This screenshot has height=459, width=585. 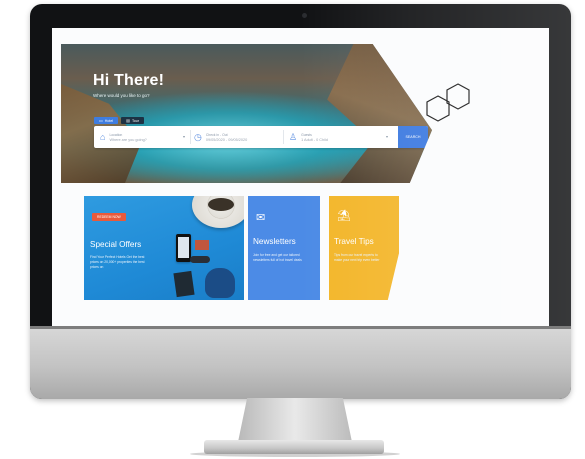 I want to click on bed-icon: ⌂, so click(x=103, y=136).